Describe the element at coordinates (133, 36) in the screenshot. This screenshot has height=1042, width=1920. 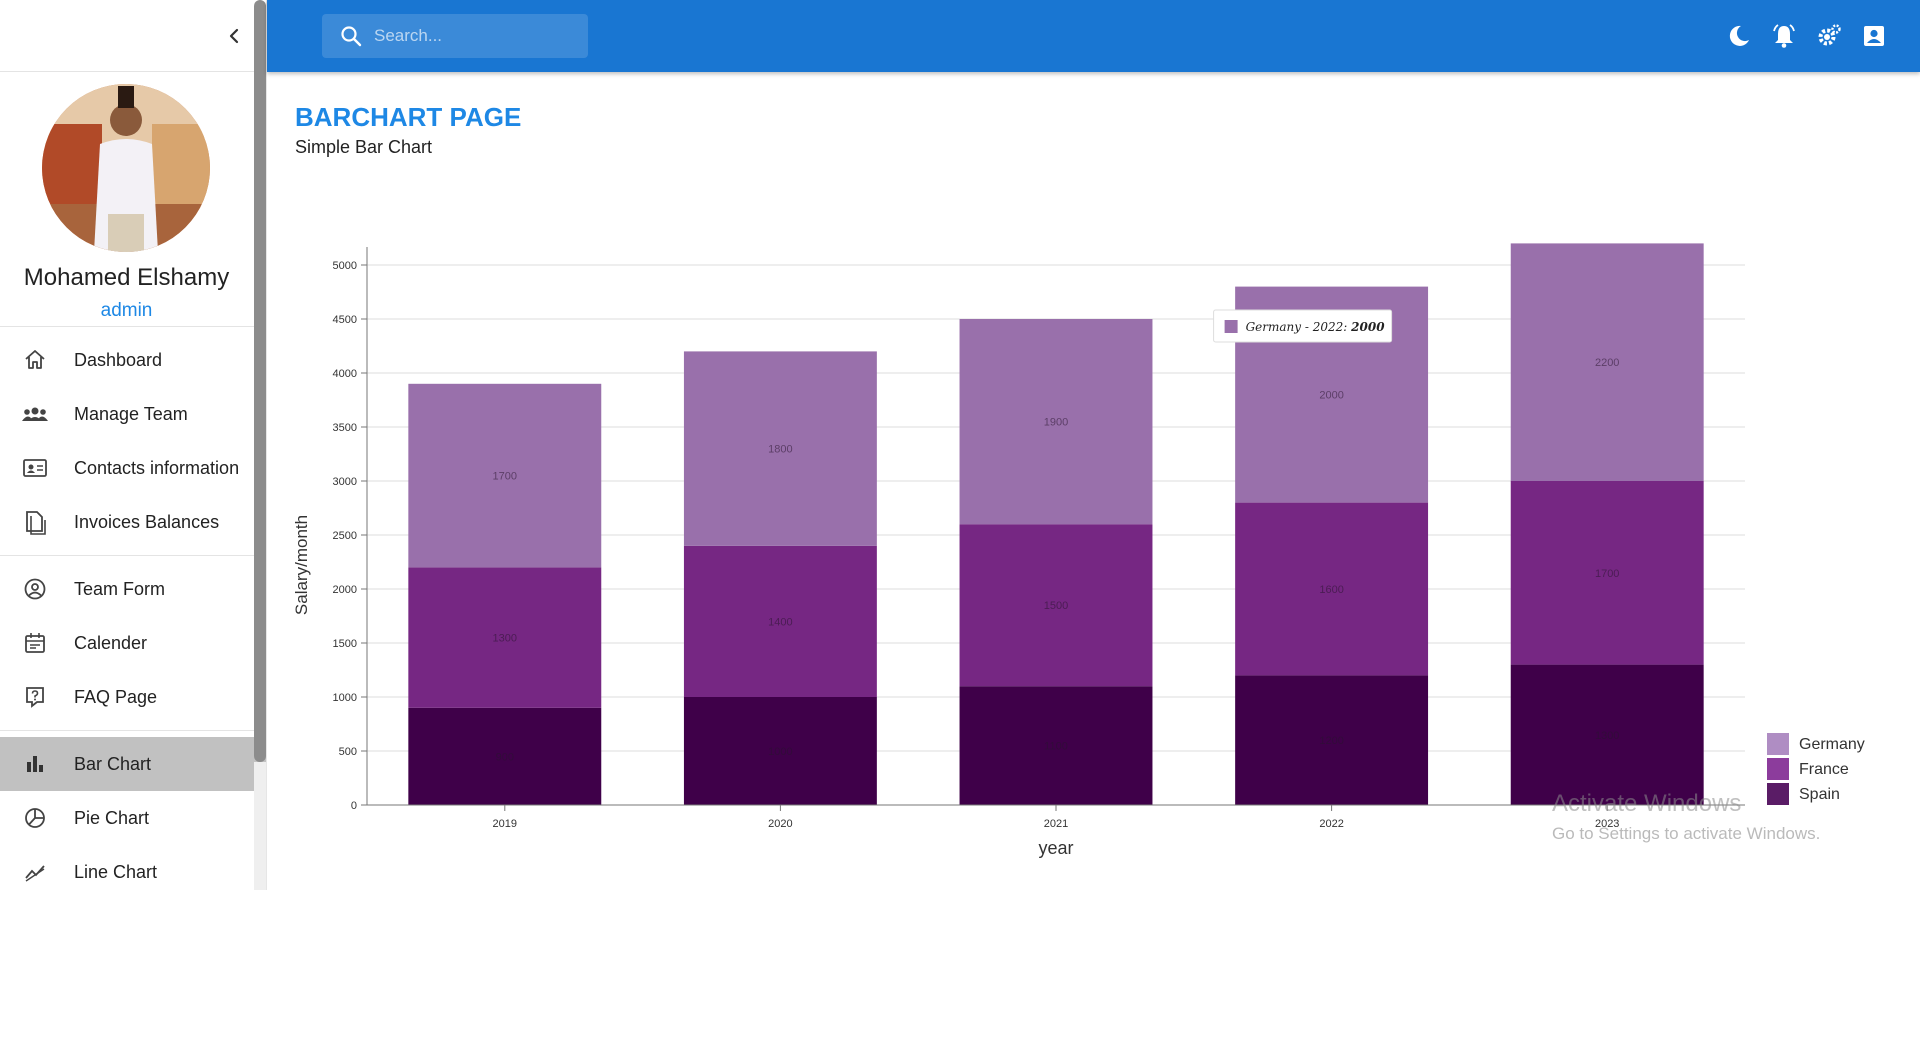
I see `sidebar-top` at that location.